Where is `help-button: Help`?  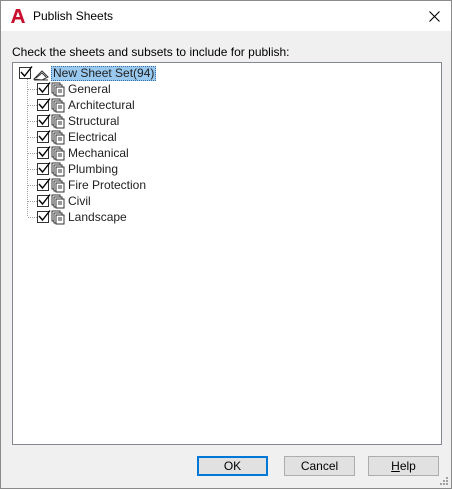
help-button: Help is located at coordinates (403, 466).